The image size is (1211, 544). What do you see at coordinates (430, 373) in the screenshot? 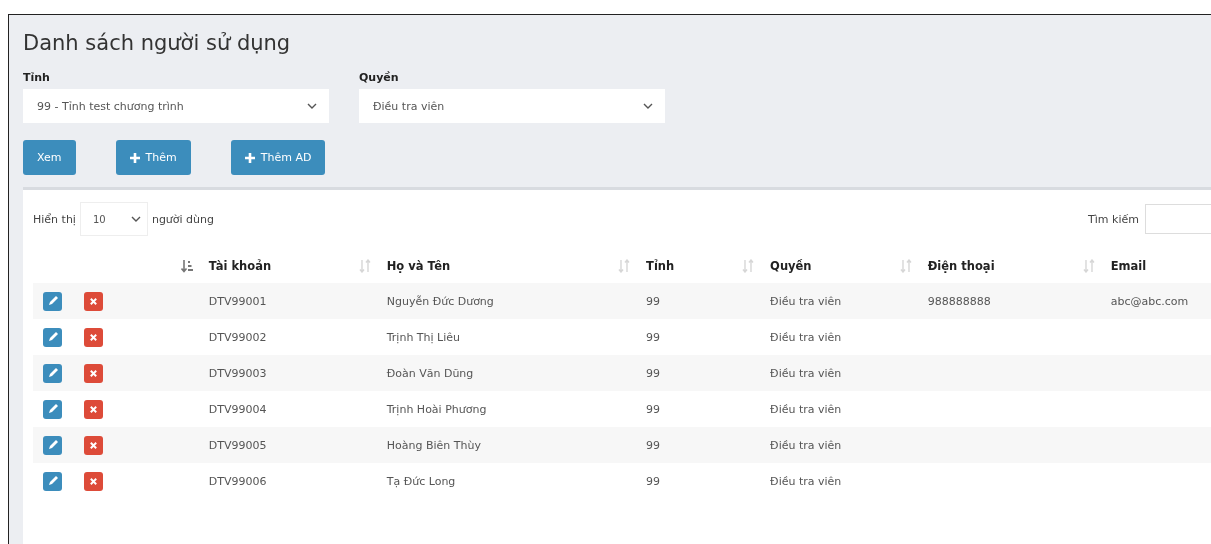
I see `table-cell: Đoàn Văn Dũng` at bounding box center [430, 373].